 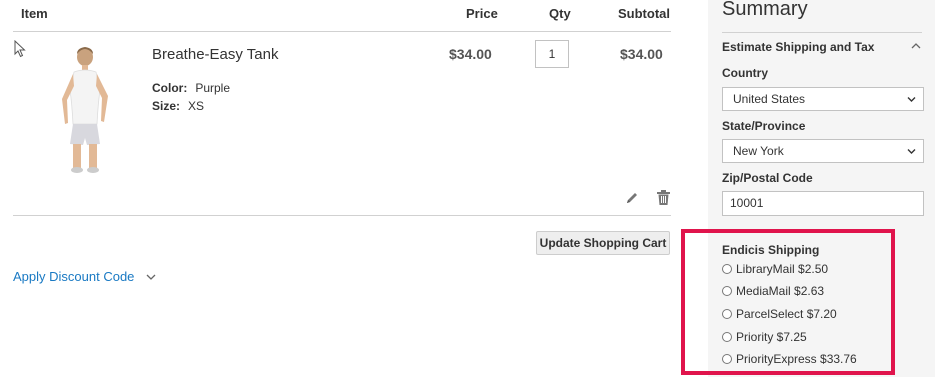 What do you see at coordinates (73, 276) in the screenshot?
I see `discount-label: Apply Discount Code` at bounding box center [73, 276].